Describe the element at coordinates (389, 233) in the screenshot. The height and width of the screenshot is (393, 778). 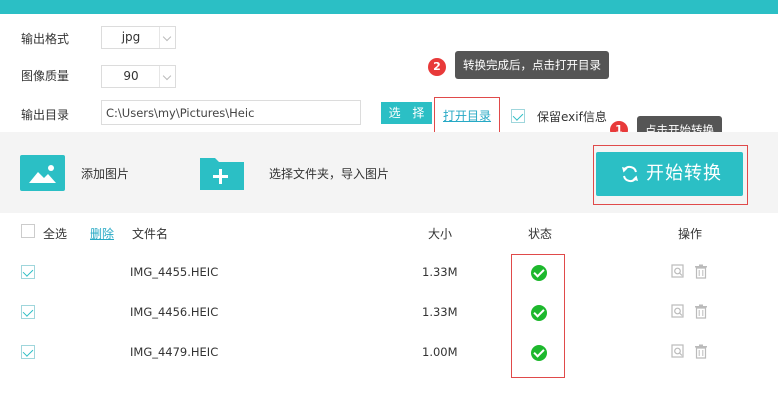
I see `table-header: 全选 删除 文件名 大小 状态 操作` at that location.